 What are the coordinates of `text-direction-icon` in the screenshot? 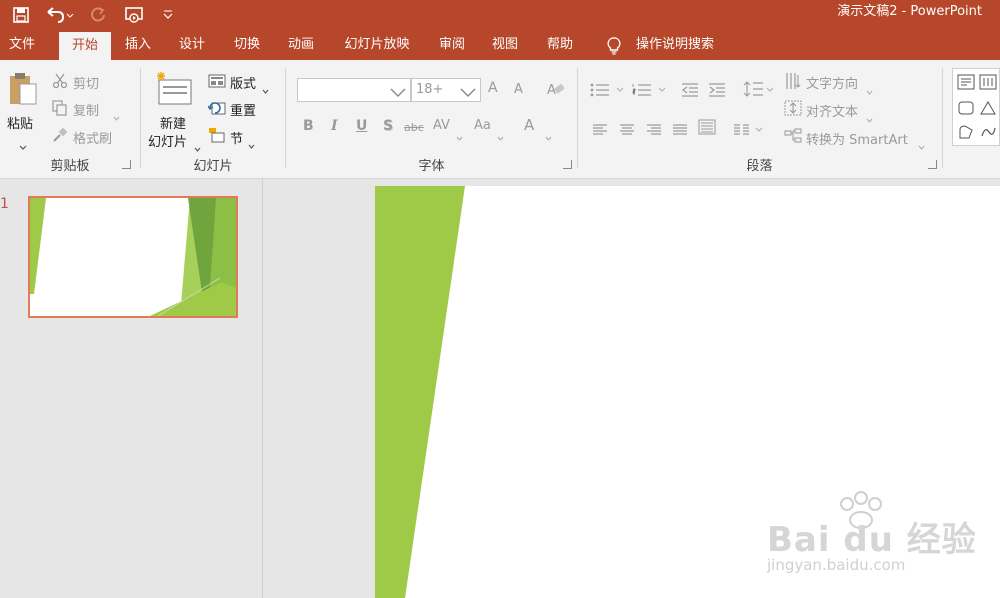 It's located at (793, 83).